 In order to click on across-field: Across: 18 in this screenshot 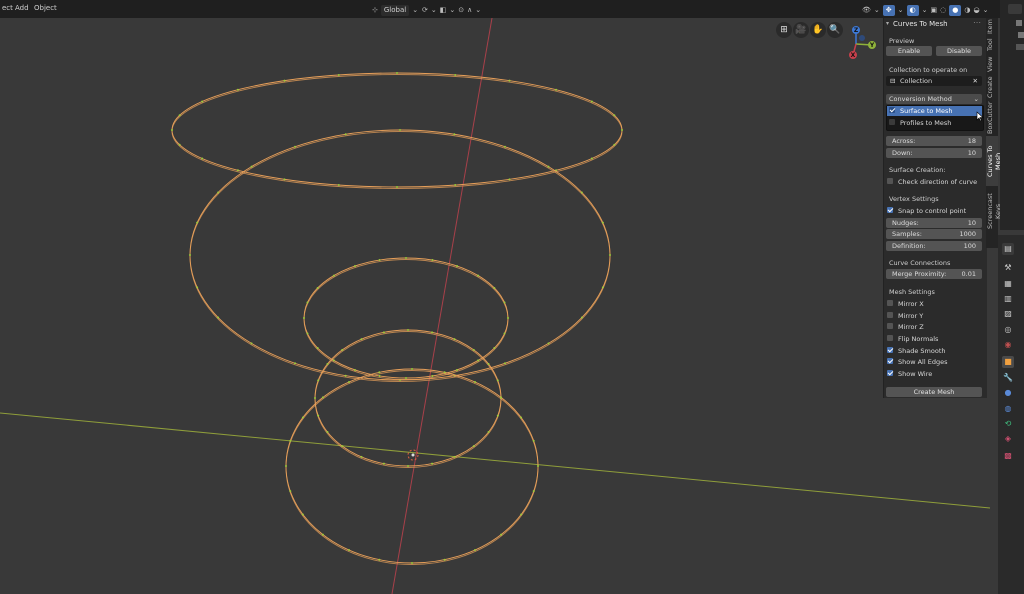, I will do `click(934, 141)`.